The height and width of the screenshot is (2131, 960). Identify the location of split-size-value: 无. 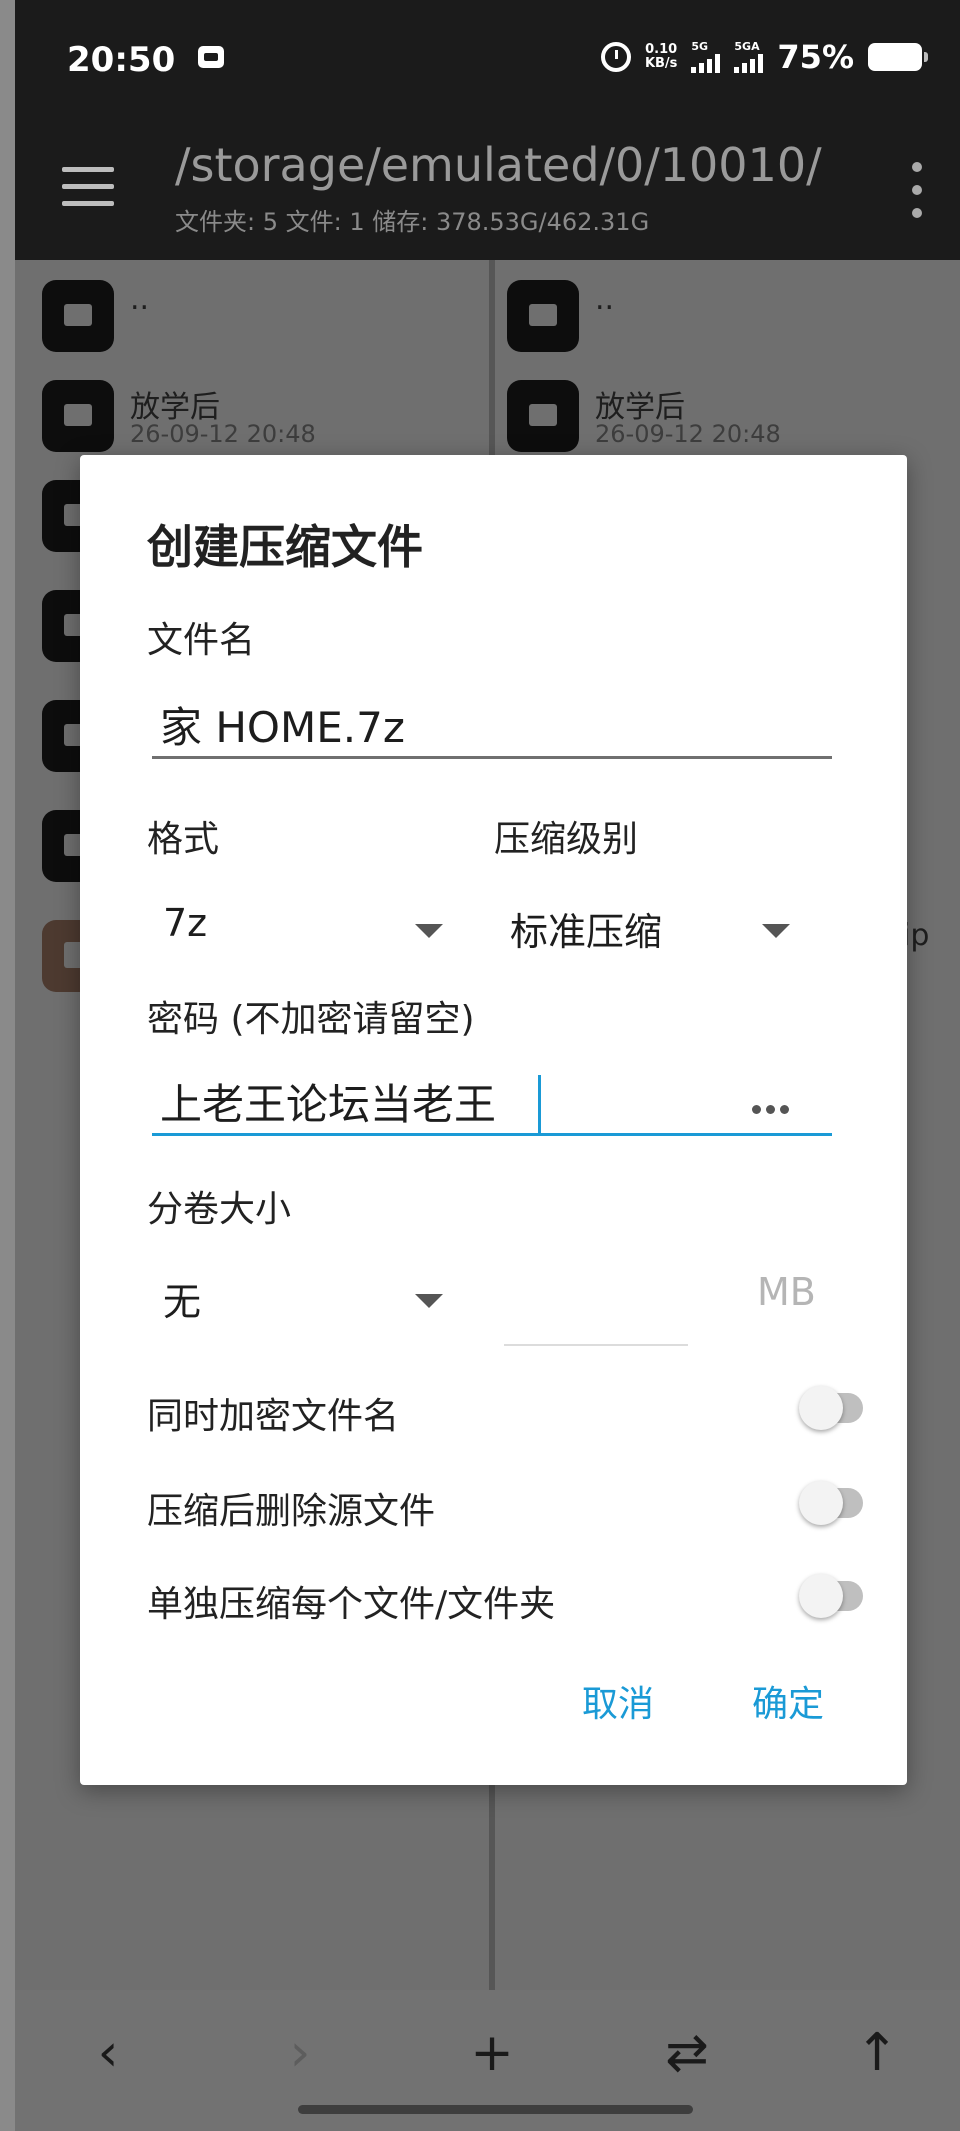
(182, 1302).